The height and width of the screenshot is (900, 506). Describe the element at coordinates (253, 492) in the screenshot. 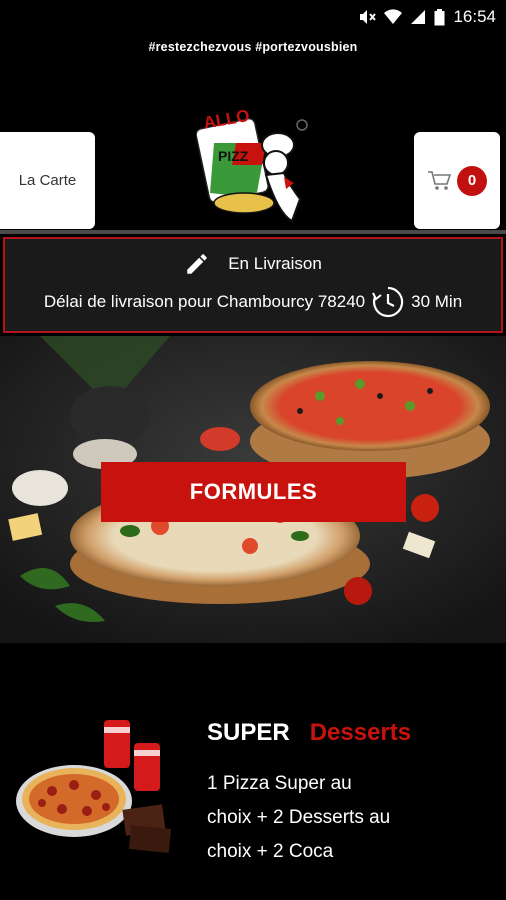

I see `formules-button: FORMULES` at that location.